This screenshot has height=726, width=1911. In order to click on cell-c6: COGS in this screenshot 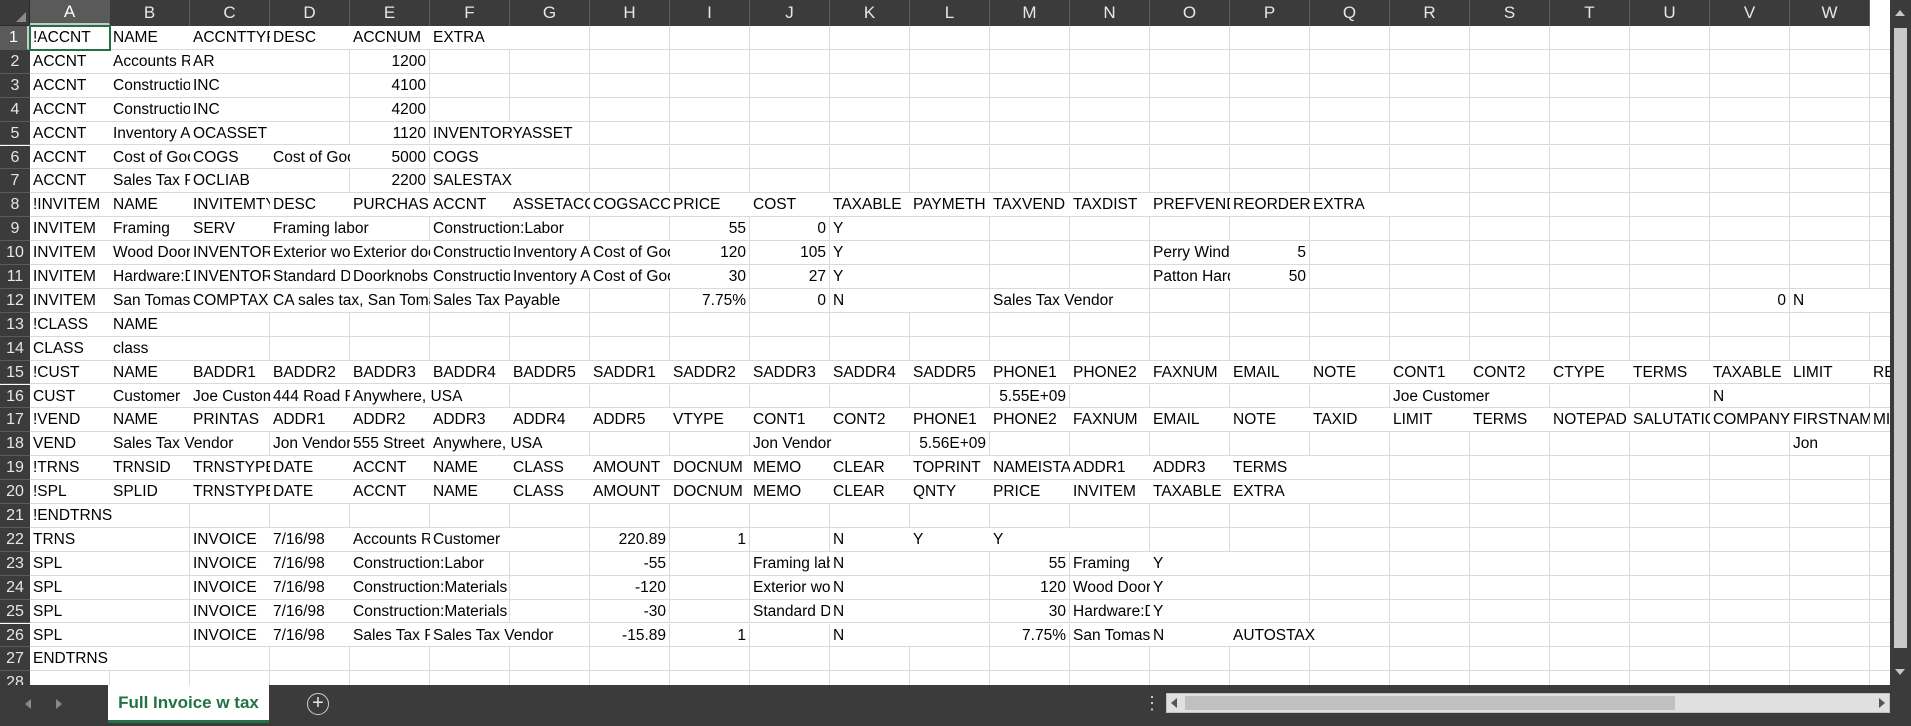, I will do `click(230, 158)`.